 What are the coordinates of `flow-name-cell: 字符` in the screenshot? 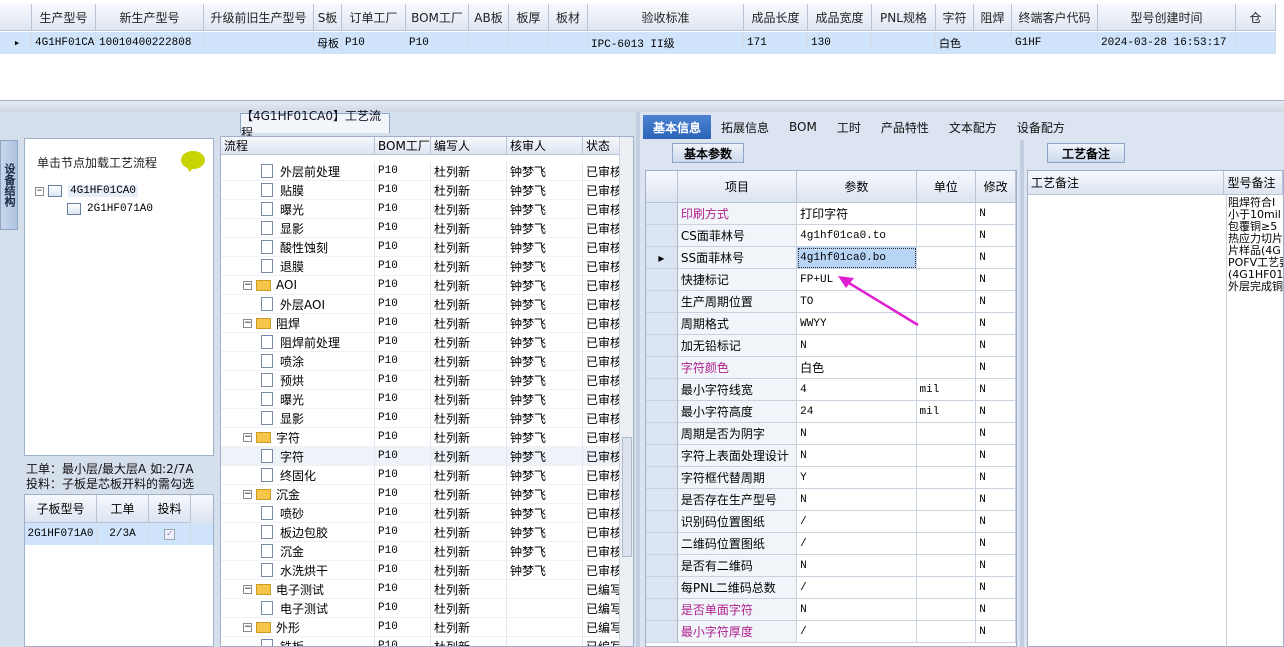 It's located at (298, 456).